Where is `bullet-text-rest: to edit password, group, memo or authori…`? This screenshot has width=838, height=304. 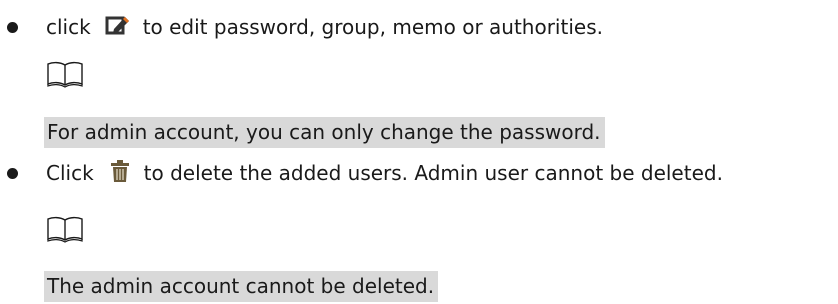
bullet-text-rest: to edit password, group, memo or authori… is located at coordinates (372, 27).